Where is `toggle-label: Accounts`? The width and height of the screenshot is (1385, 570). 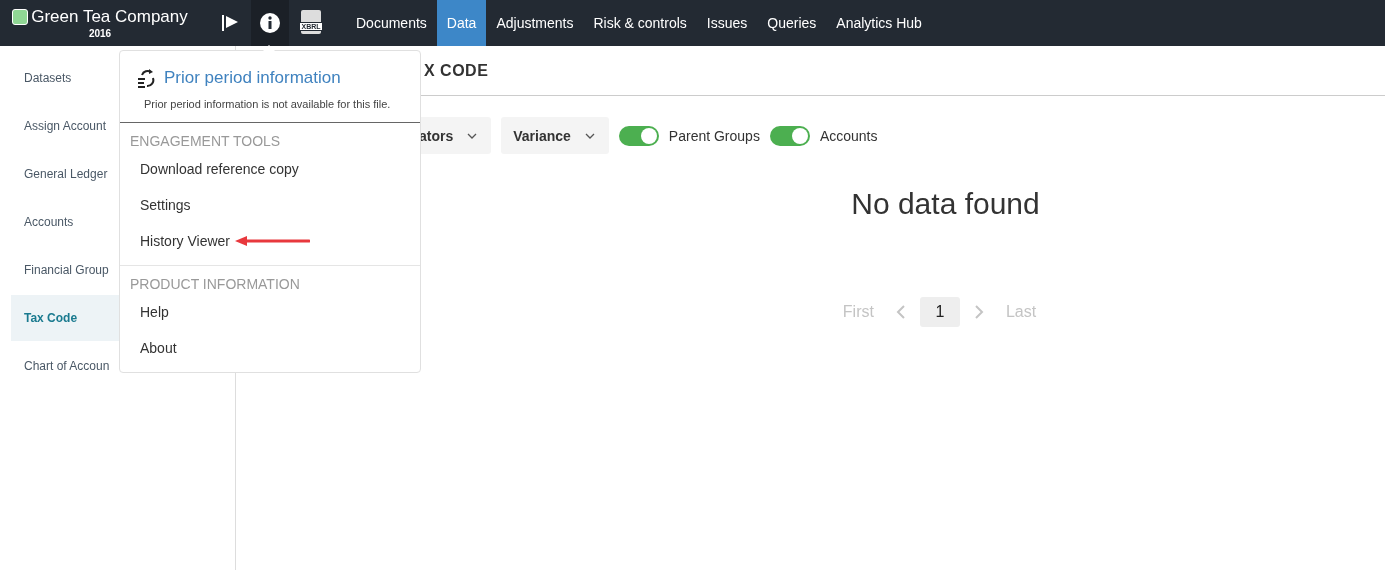
toggle-label: Accounts is located at coordinates (848, 135).